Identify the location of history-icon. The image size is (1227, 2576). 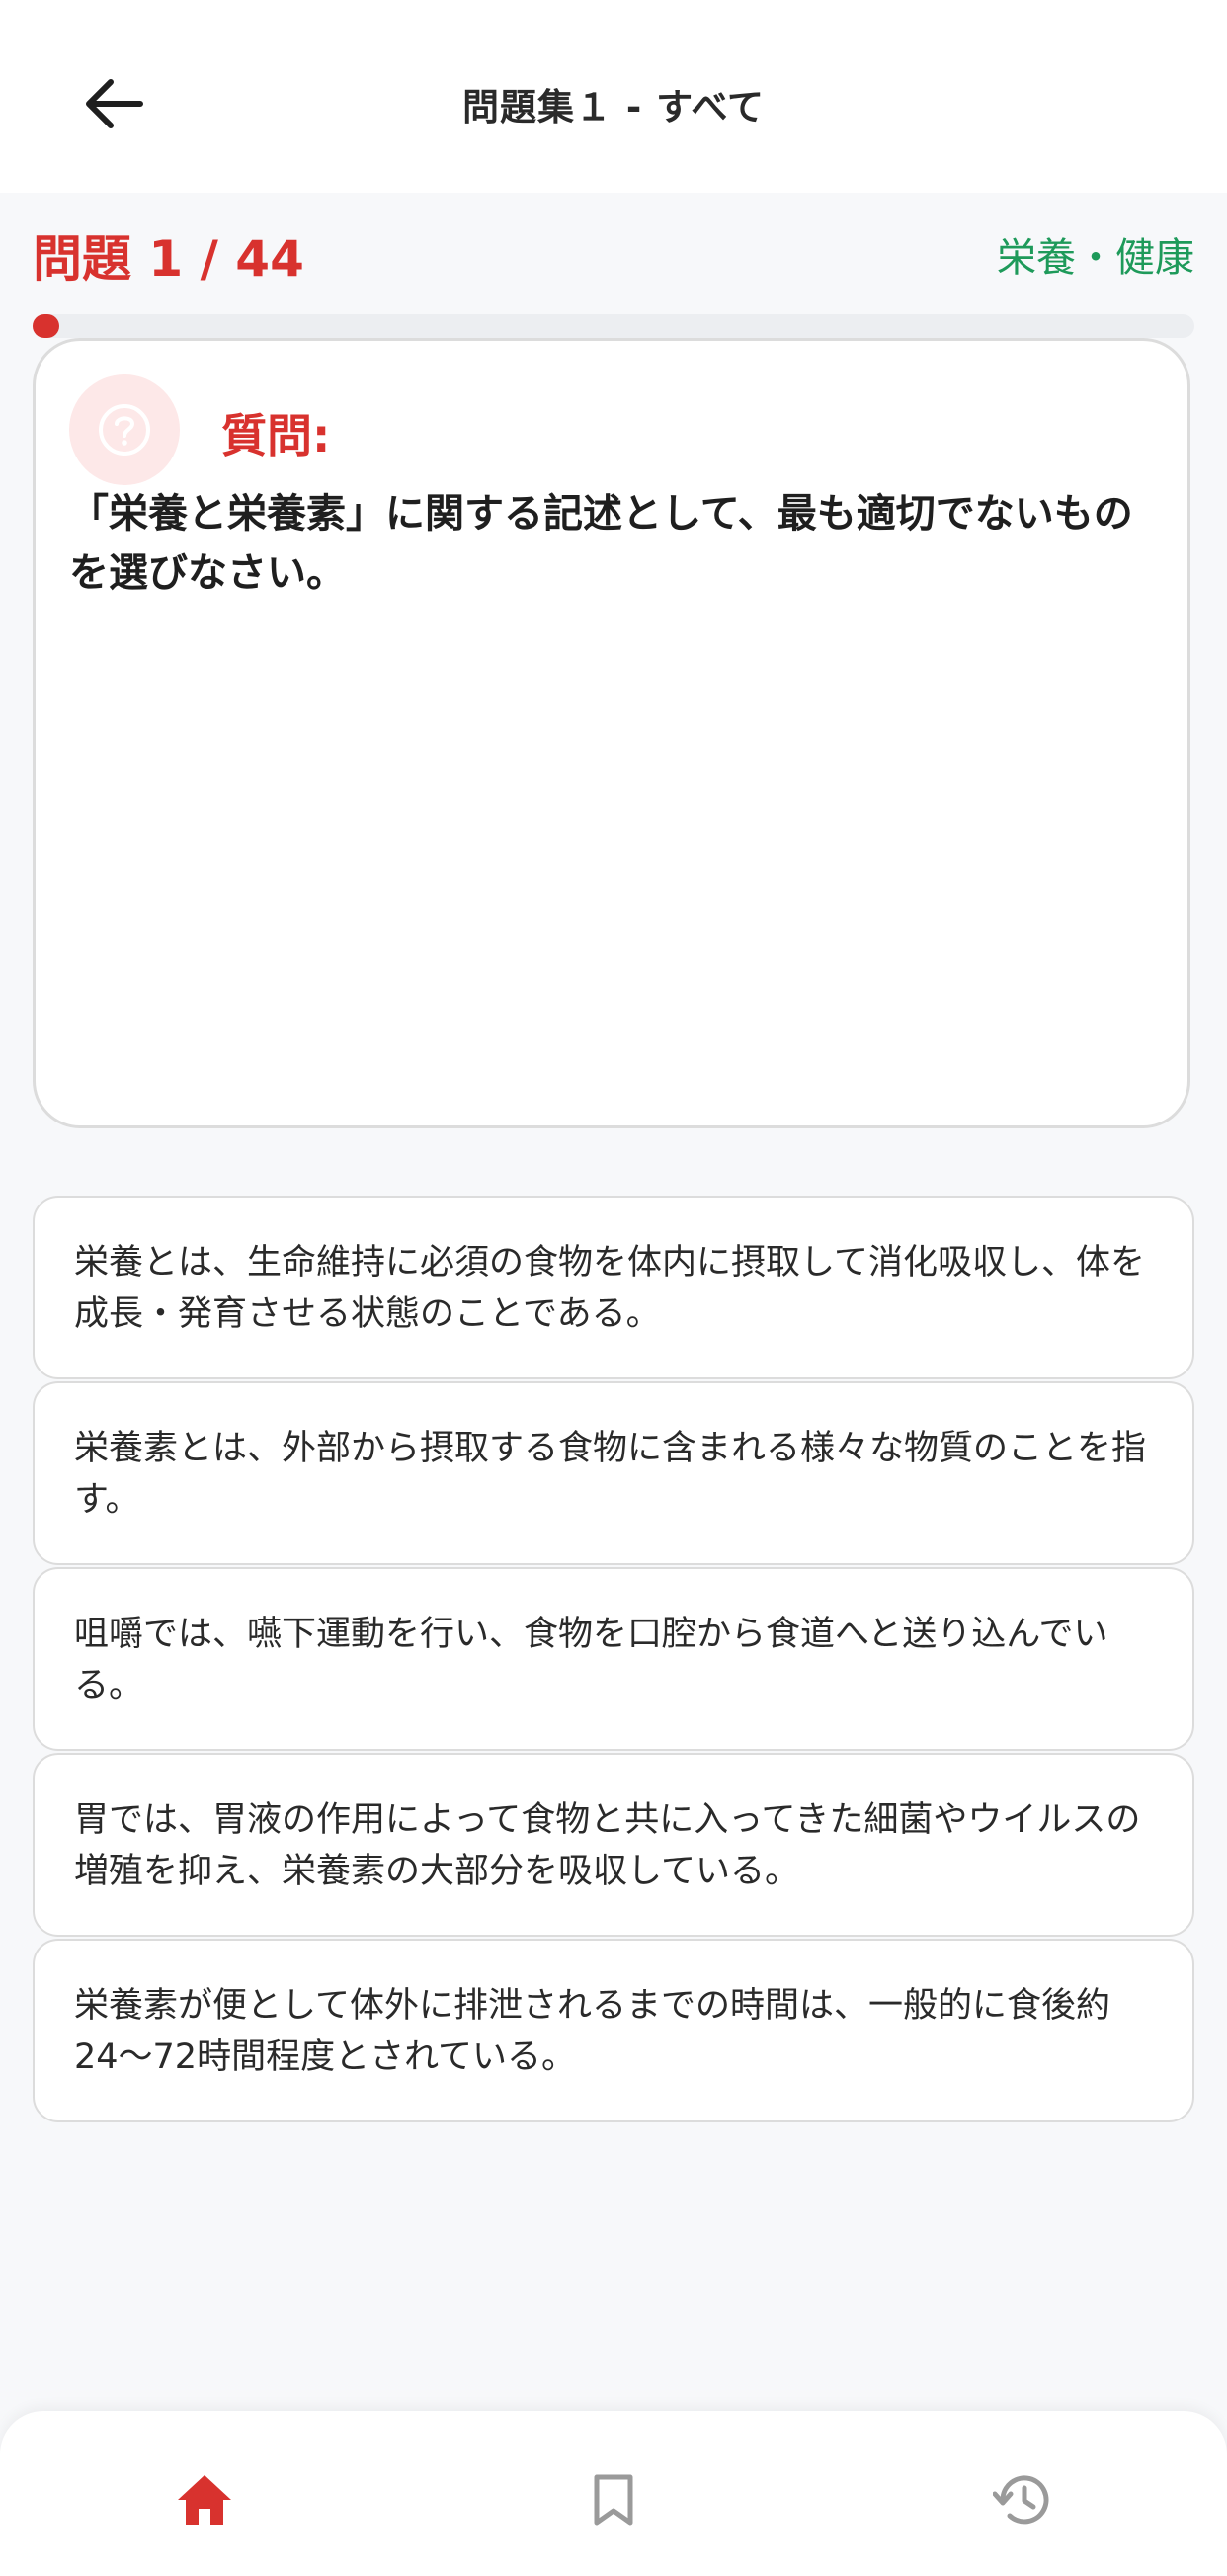
(1021, 2500).